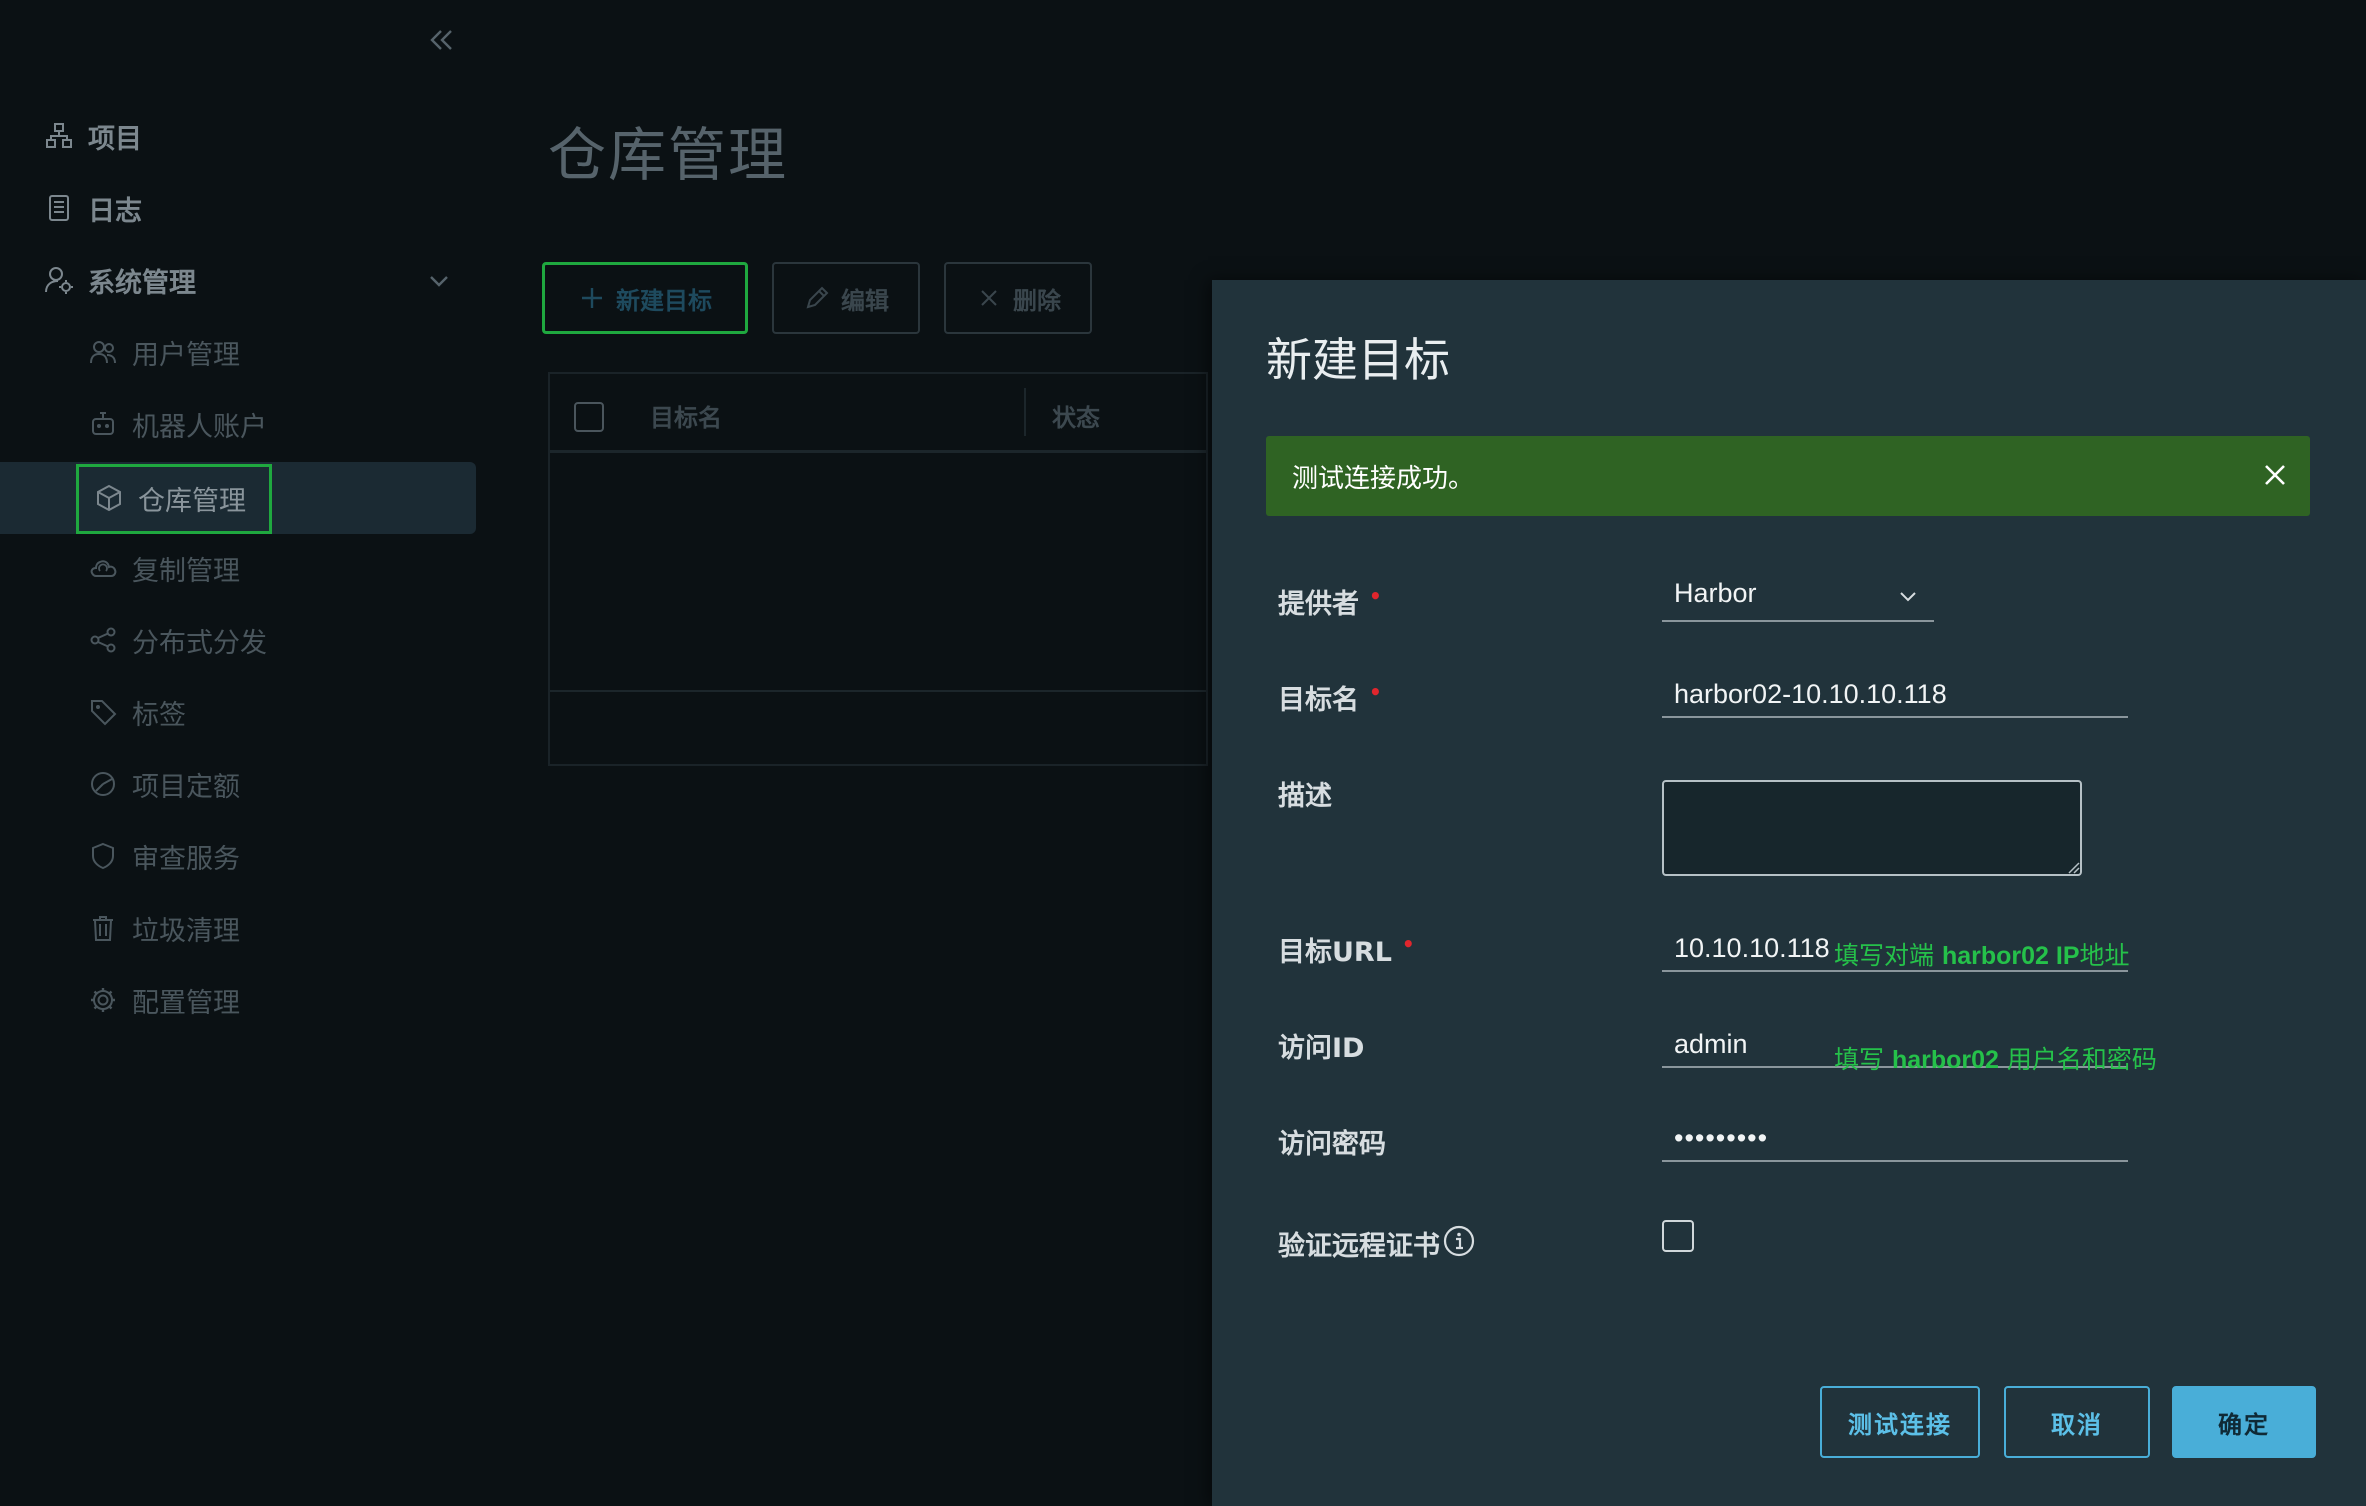 This screenshot has width=2366, height=1506. Describe the element at coordinates (103, 928) in the screenshot. I see `trash-icon` at that location.